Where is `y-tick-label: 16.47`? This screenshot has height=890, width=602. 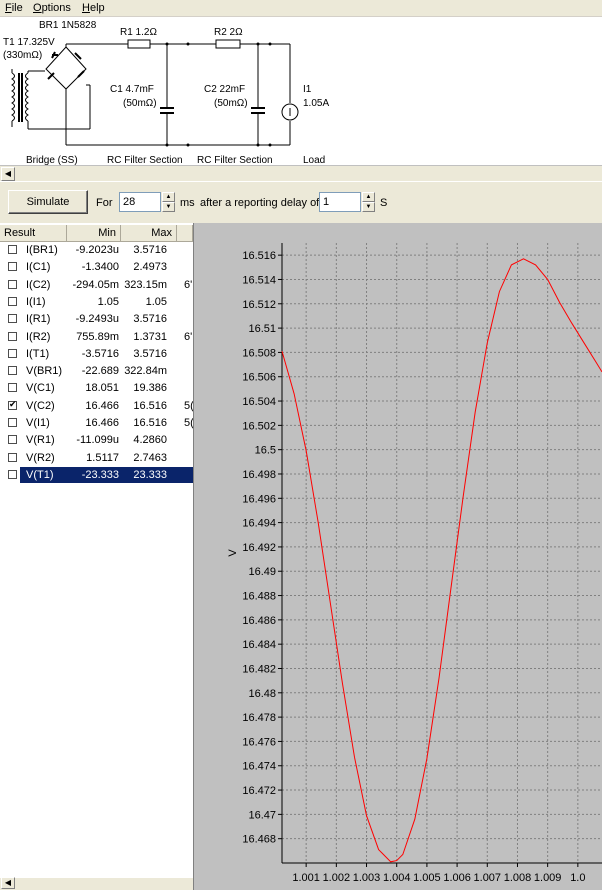 y-tick-label: 16.47 is located at coordinates (262, 815).